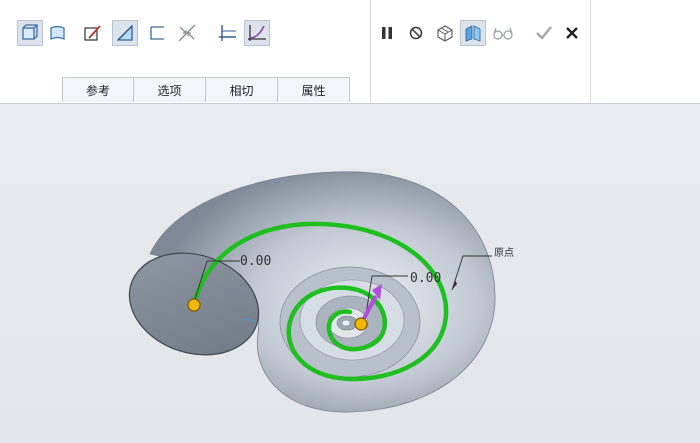  Describe the element at coordinates (445, 33) in the screenshot. I see `verify-mode-icon` at that location.